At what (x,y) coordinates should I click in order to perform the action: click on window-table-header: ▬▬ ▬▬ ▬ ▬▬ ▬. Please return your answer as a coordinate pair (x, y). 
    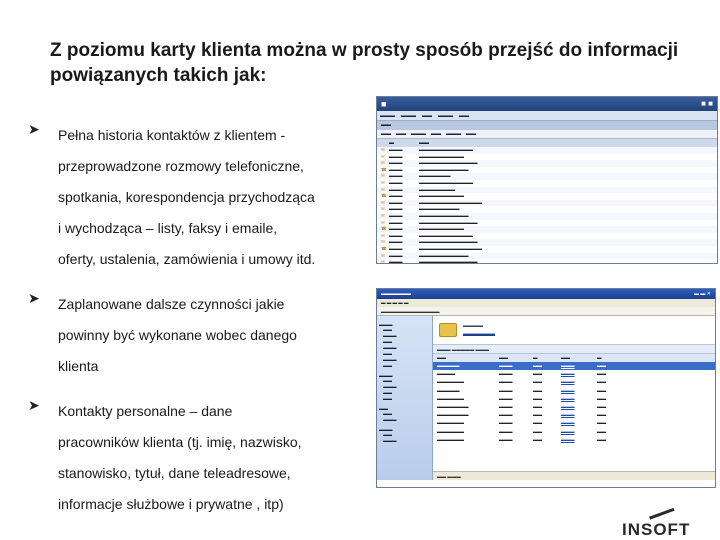
    Looking at the image, I should click on (574, 358).